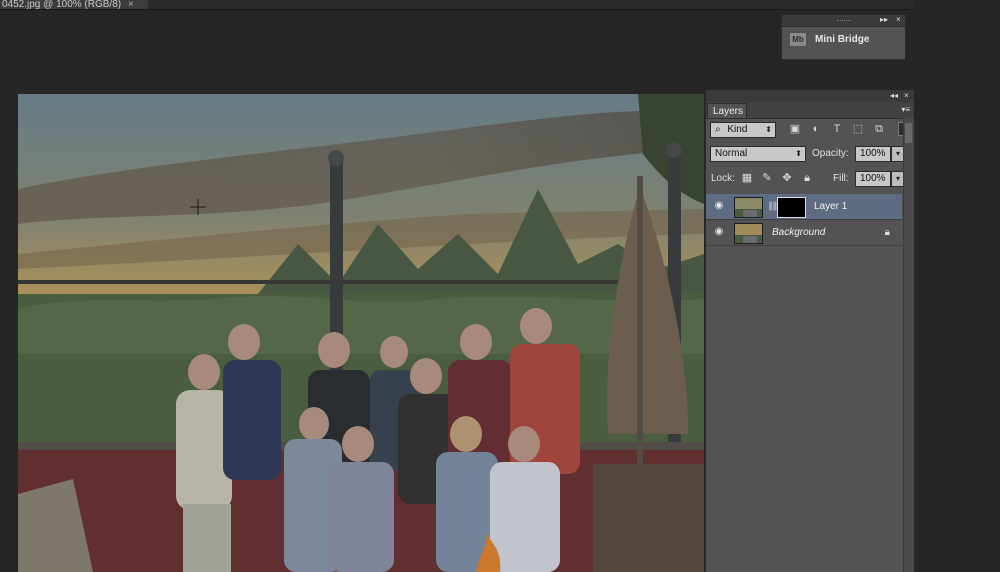 The height and width of the screenshot is (572, 1000). I want to click on panel-grip, so click(844, 21).